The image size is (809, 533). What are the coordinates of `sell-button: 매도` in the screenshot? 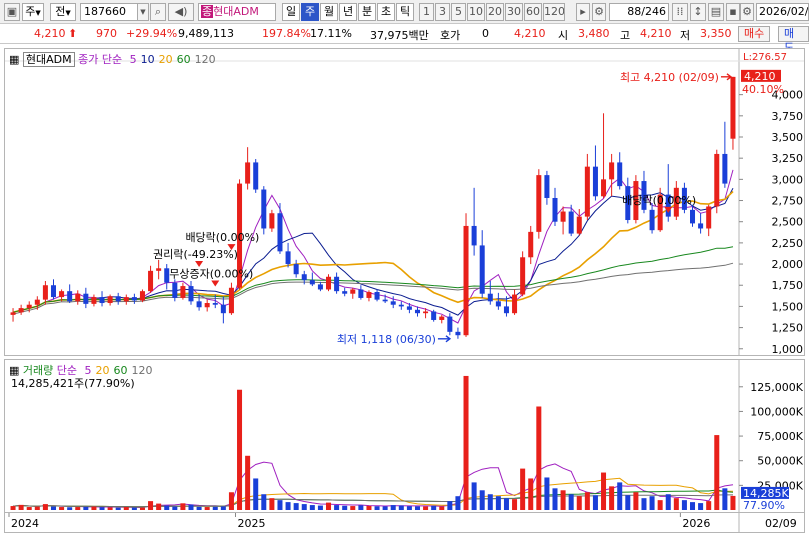 It's located at (793, 40).